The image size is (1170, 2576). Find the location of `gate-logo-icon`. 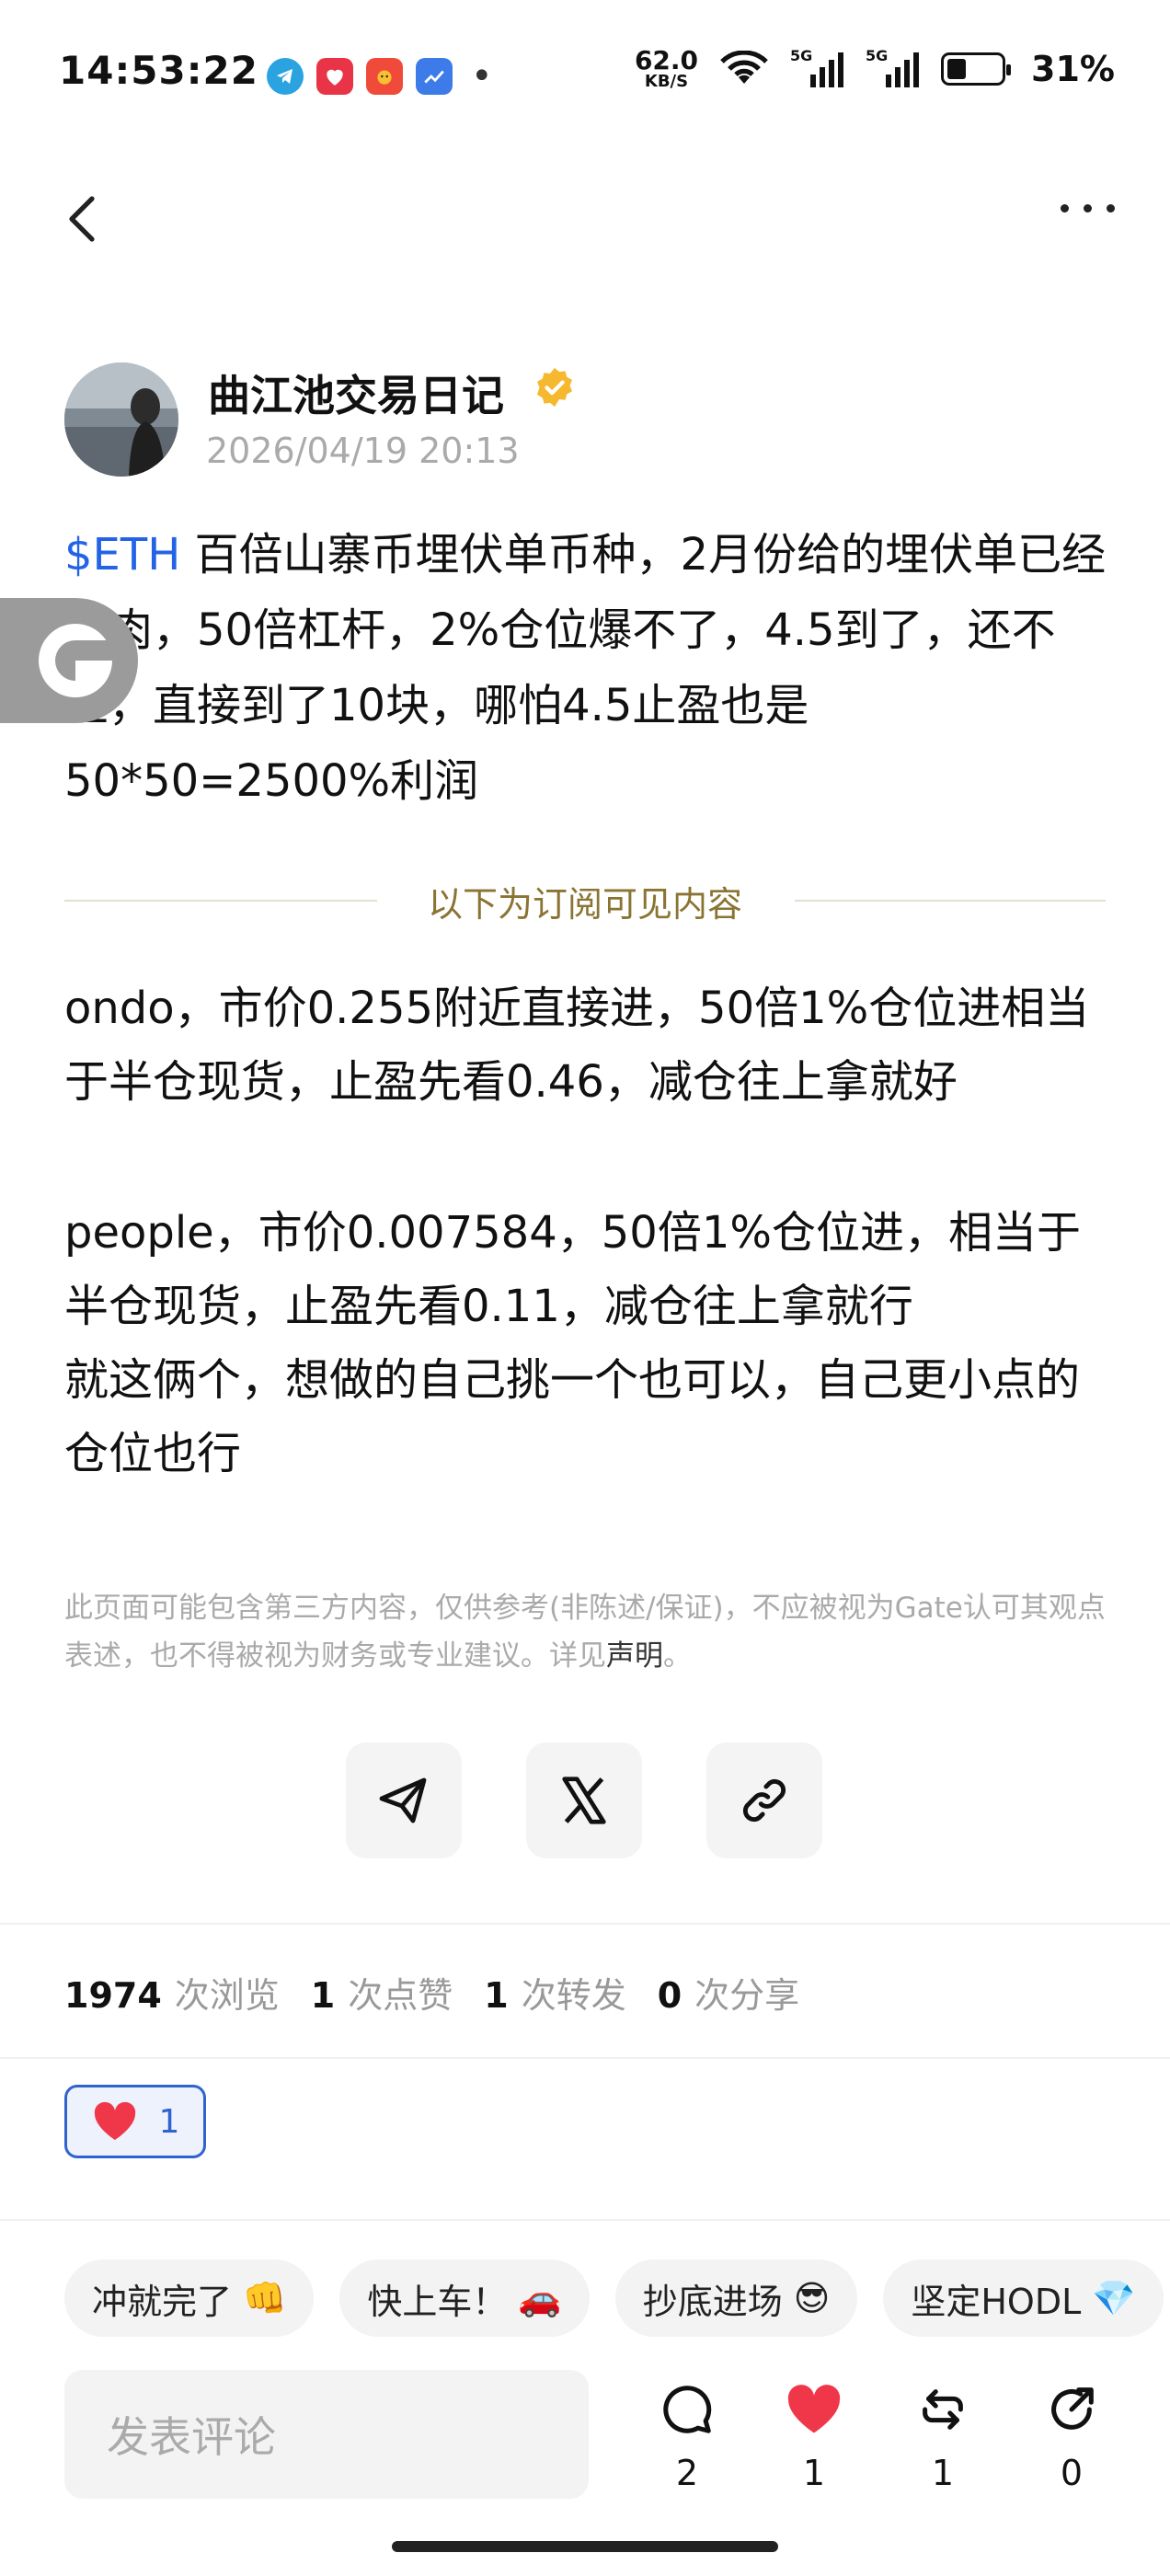

gate-logo-icon is located at coordinates (75, 660).